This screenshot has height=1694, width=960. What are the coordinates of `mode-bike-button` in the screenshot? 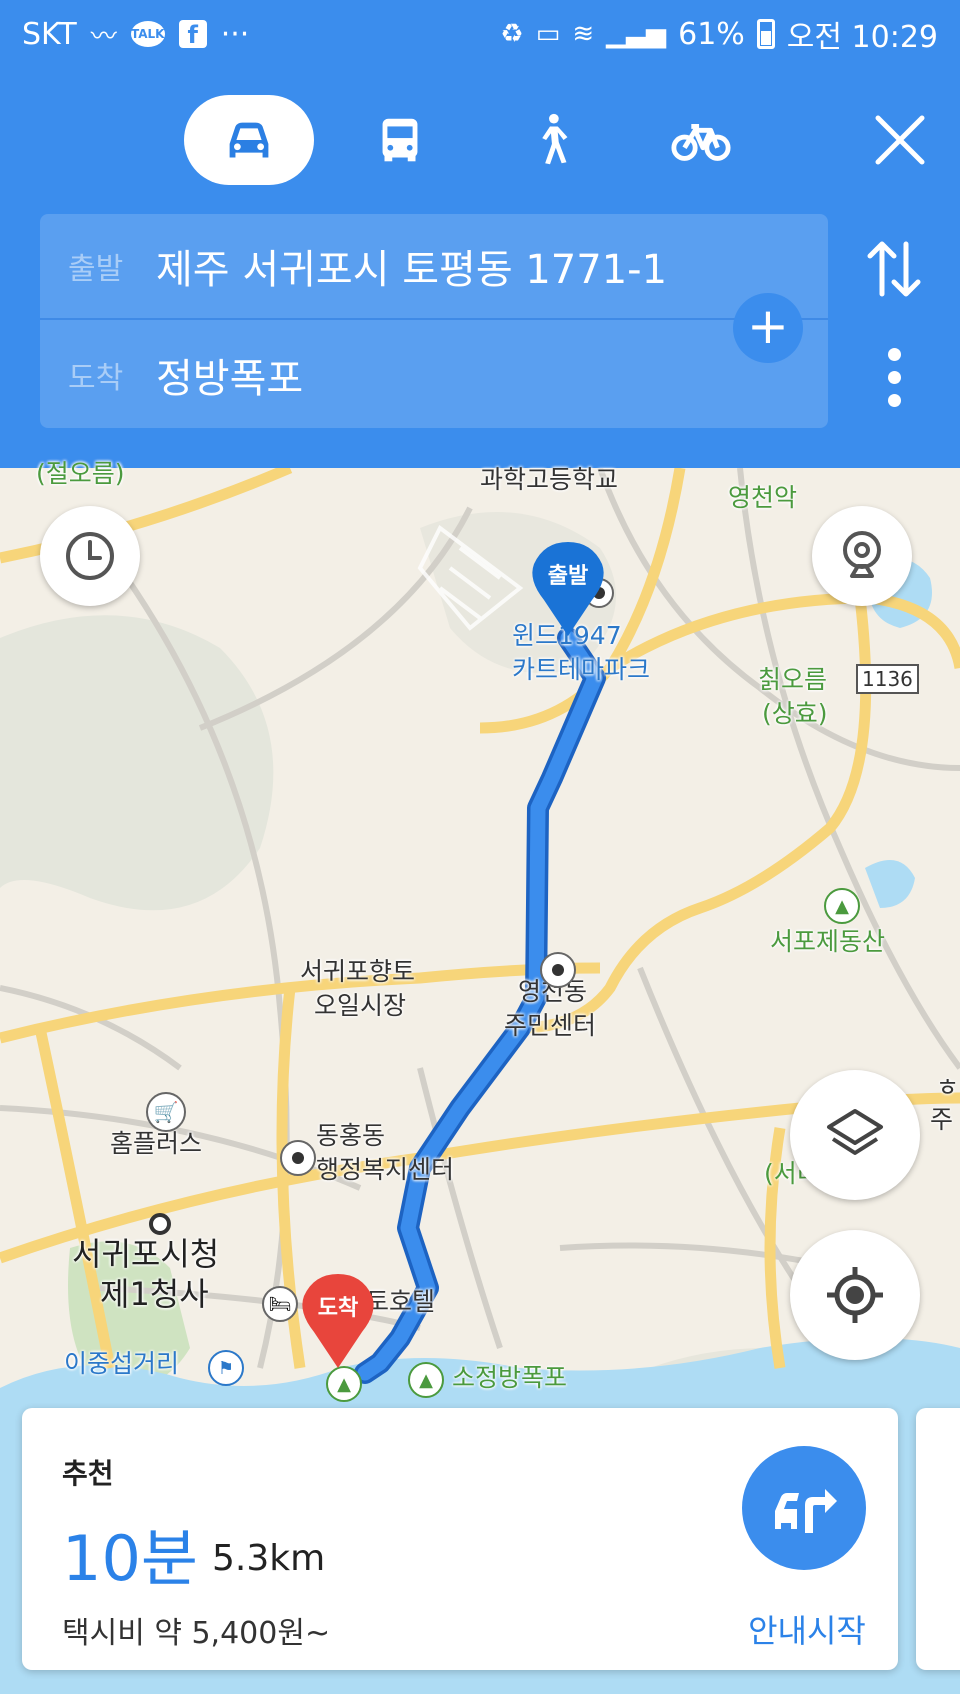 It's located at (701, 140).